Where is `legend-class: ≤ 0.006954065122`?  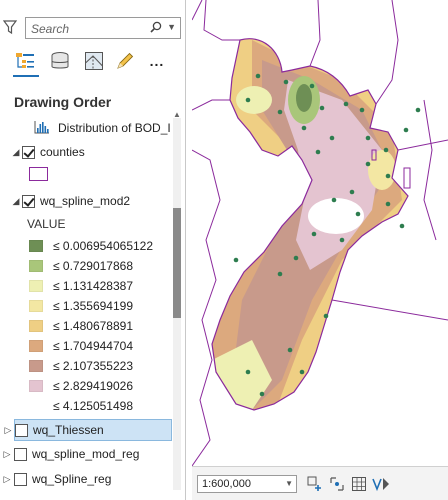 legend-class: ≤ 0.006954065122 is located at coordinates (91, 245).